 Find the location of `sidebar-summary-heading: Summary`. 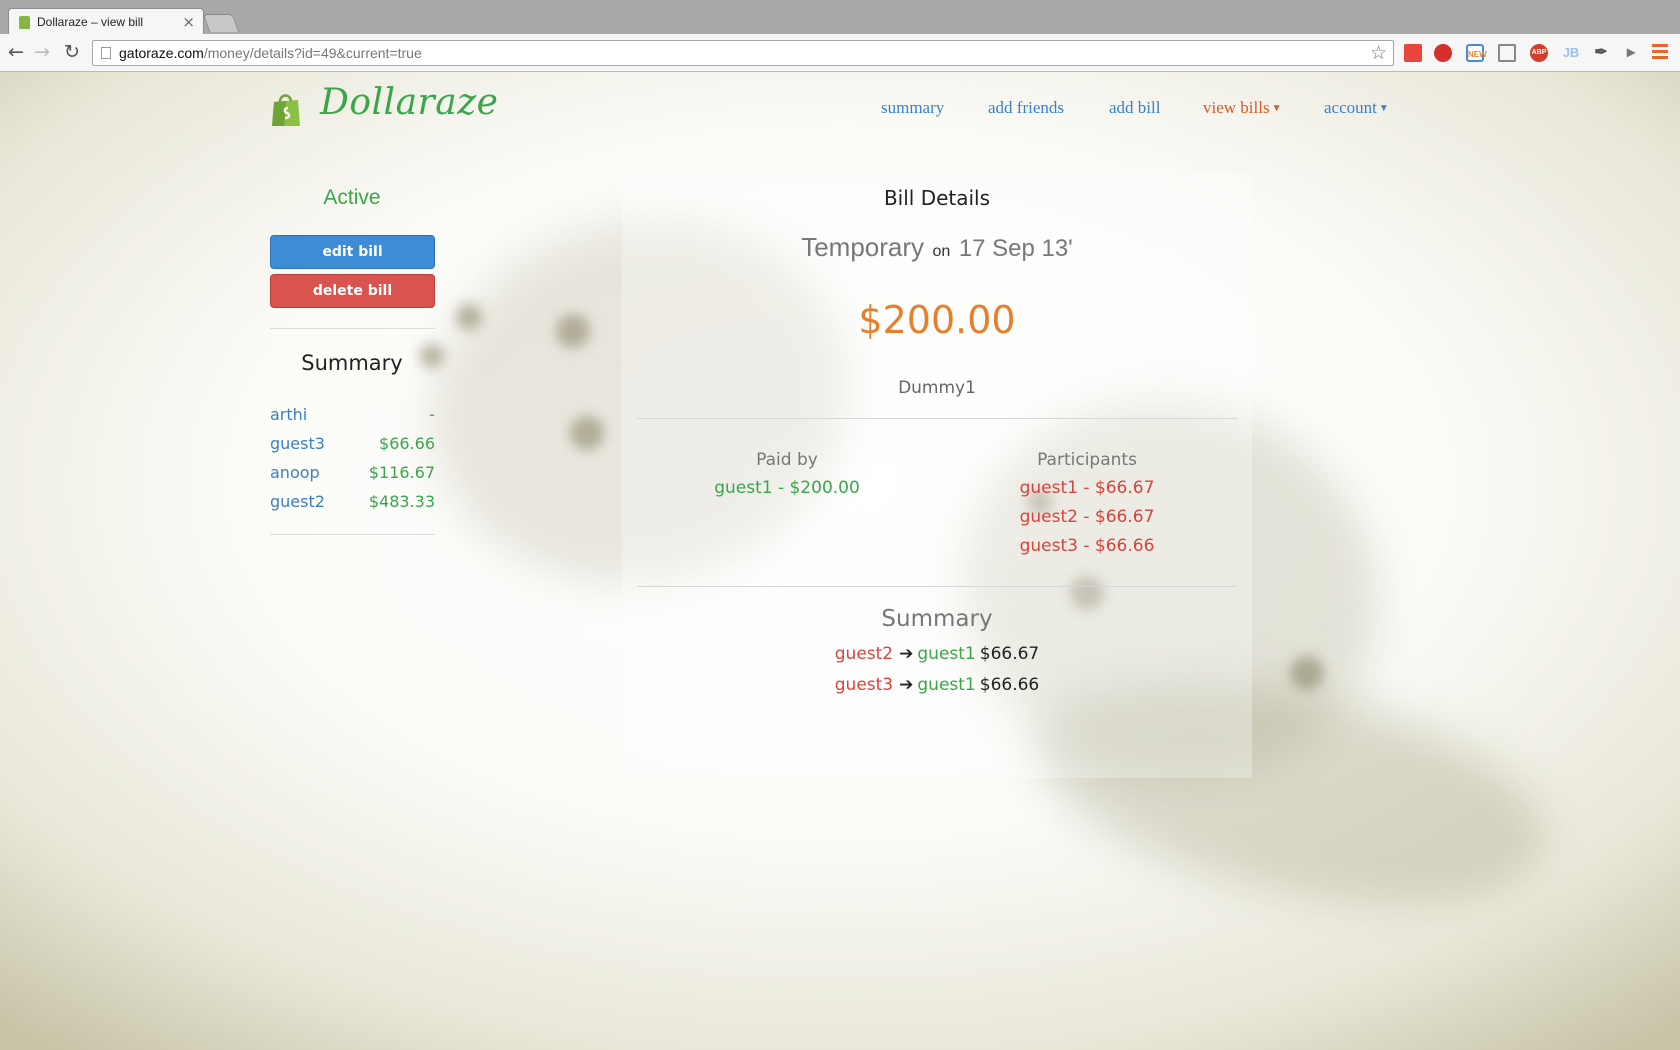

sidebar-summary-heading: Summary is located at coordinates (352, 363).